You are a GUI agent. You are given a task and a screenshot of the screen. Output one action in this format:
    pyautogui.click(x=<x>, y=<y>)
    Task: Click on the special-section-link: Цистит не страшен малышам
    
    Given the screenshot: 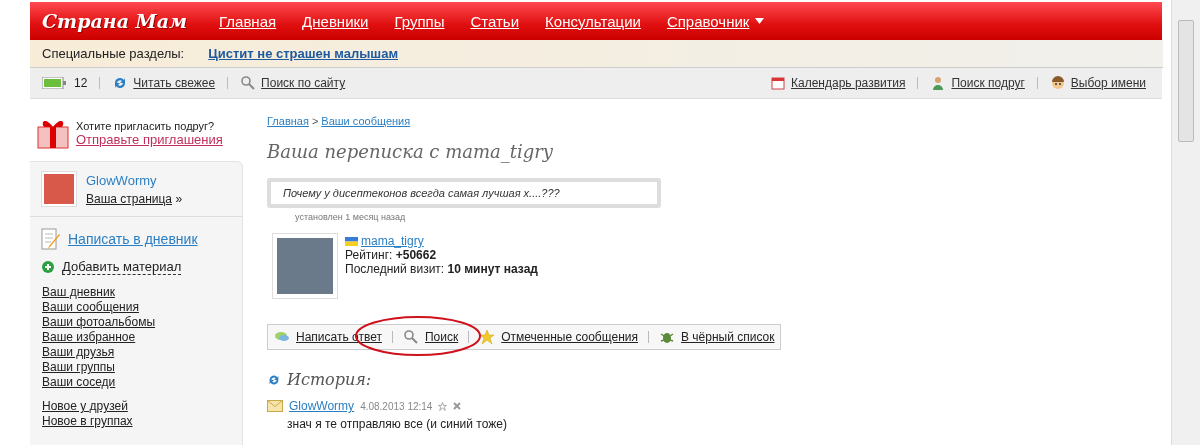 What is the action you would take?
    pyautogui.click(x=303, y=53)
    